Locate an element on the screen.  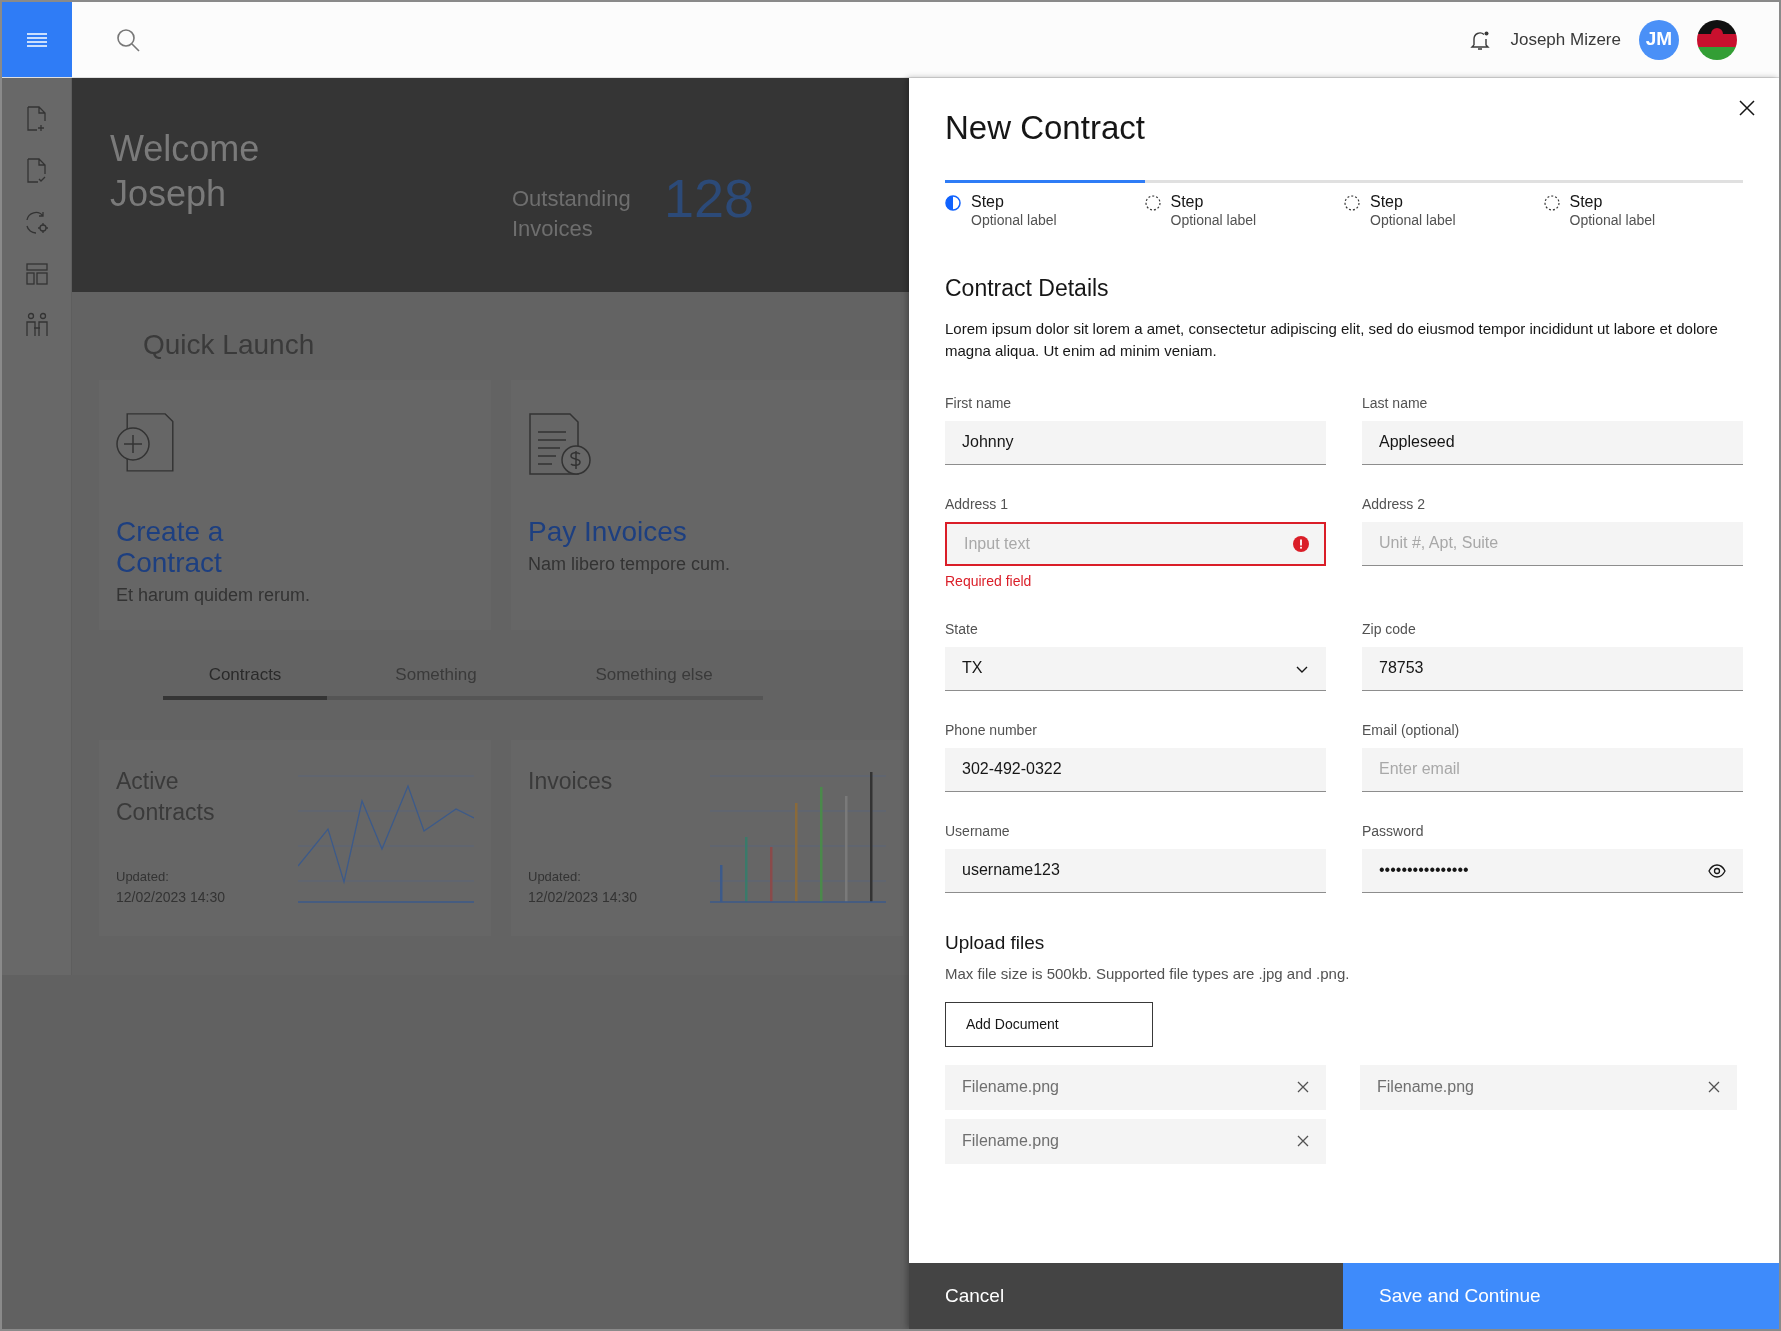
text-field: 78753 is located at coordinates (1552, 668).